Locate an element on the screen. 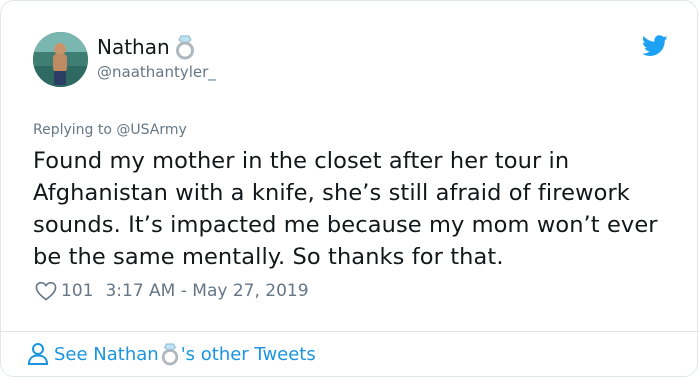 Image resolution: width=700 pixels, height=379 pixels. twitter-bird-icon is located at coordinates (654, 46).